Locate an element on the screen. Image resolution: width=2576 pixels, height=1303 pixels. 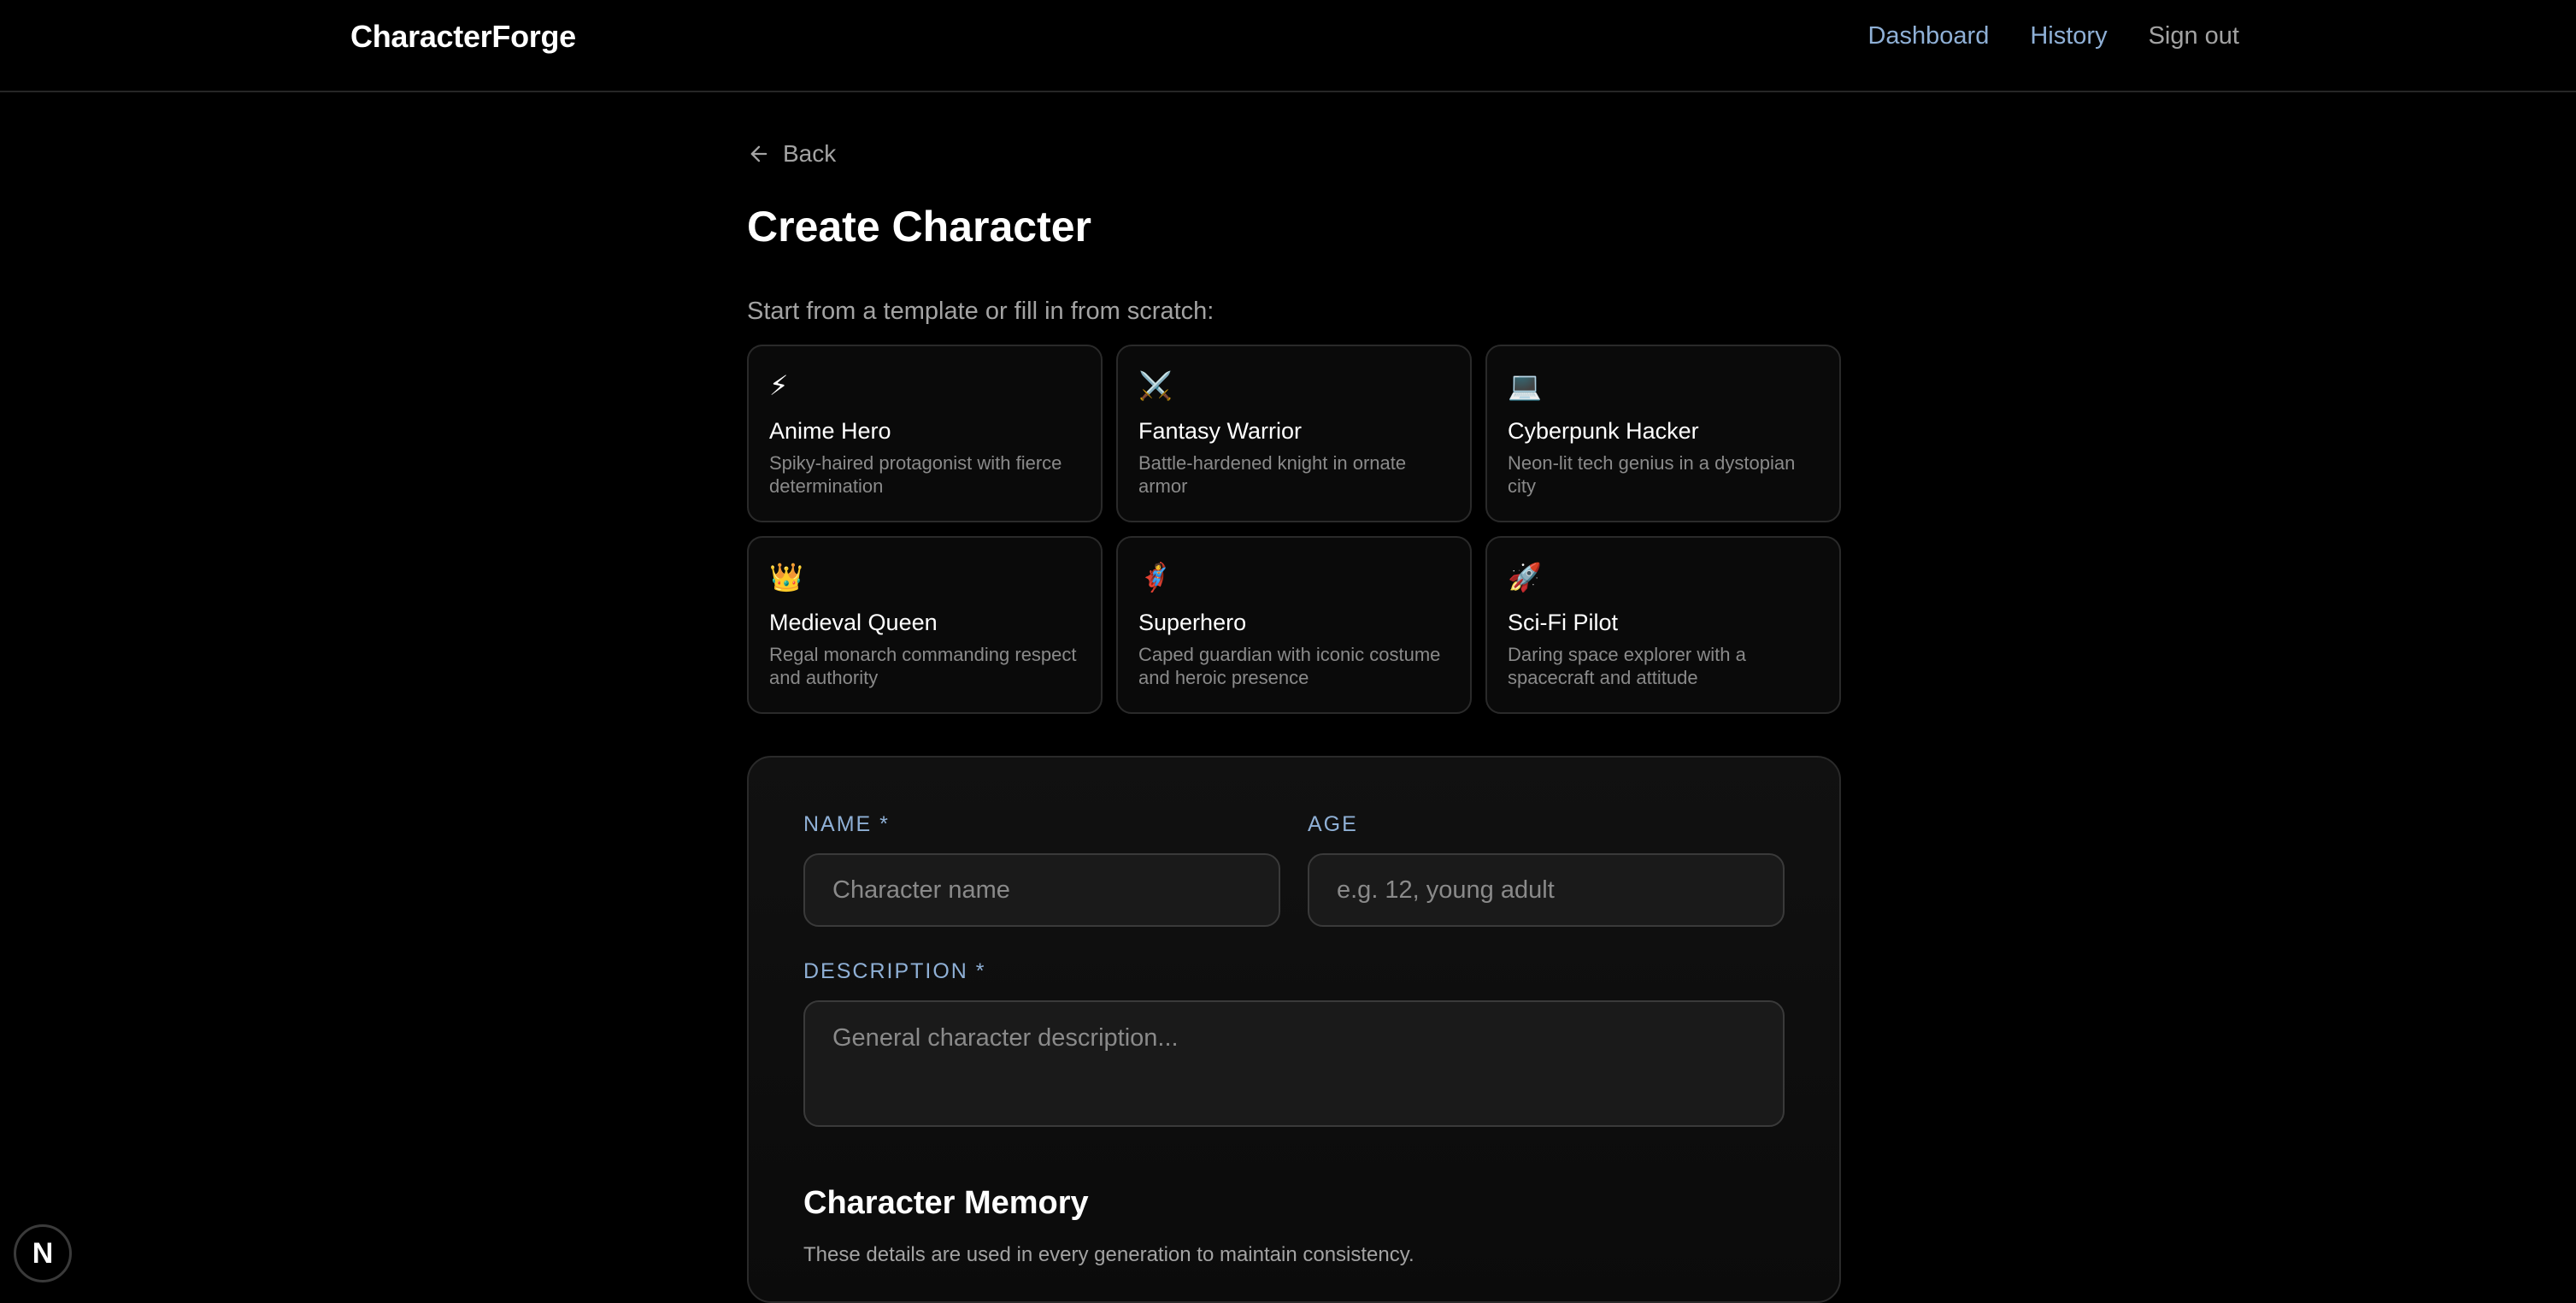
back-button: Back is located at coordinates (1294, 154).